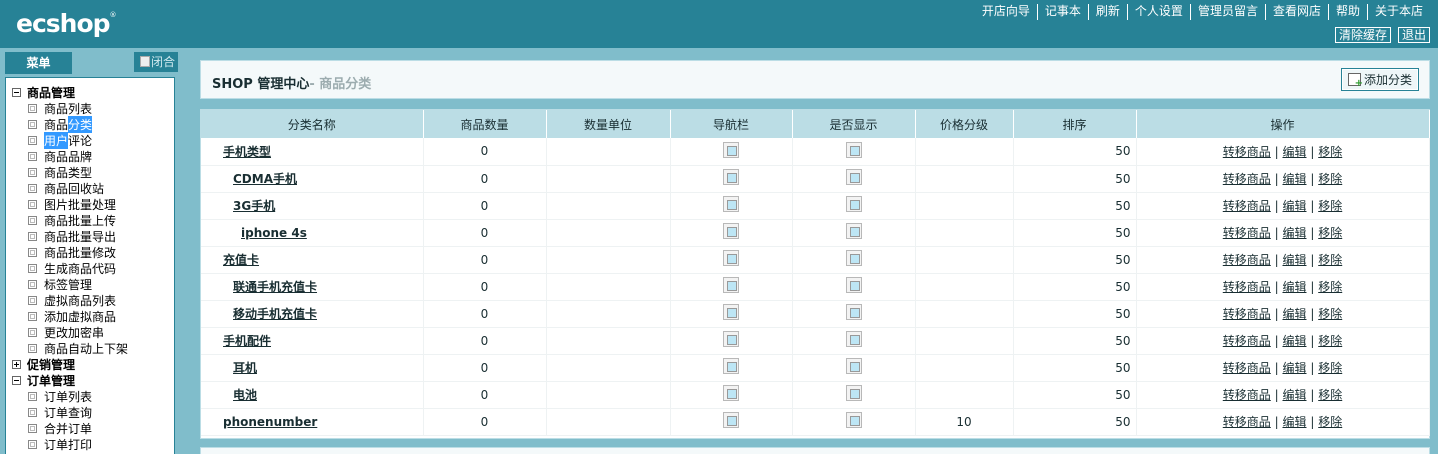  What do you see at coordinates (1296, 12) in the screenshot?
I see `nav-view-store: 查看网店` at bounding box center [1296, 12].